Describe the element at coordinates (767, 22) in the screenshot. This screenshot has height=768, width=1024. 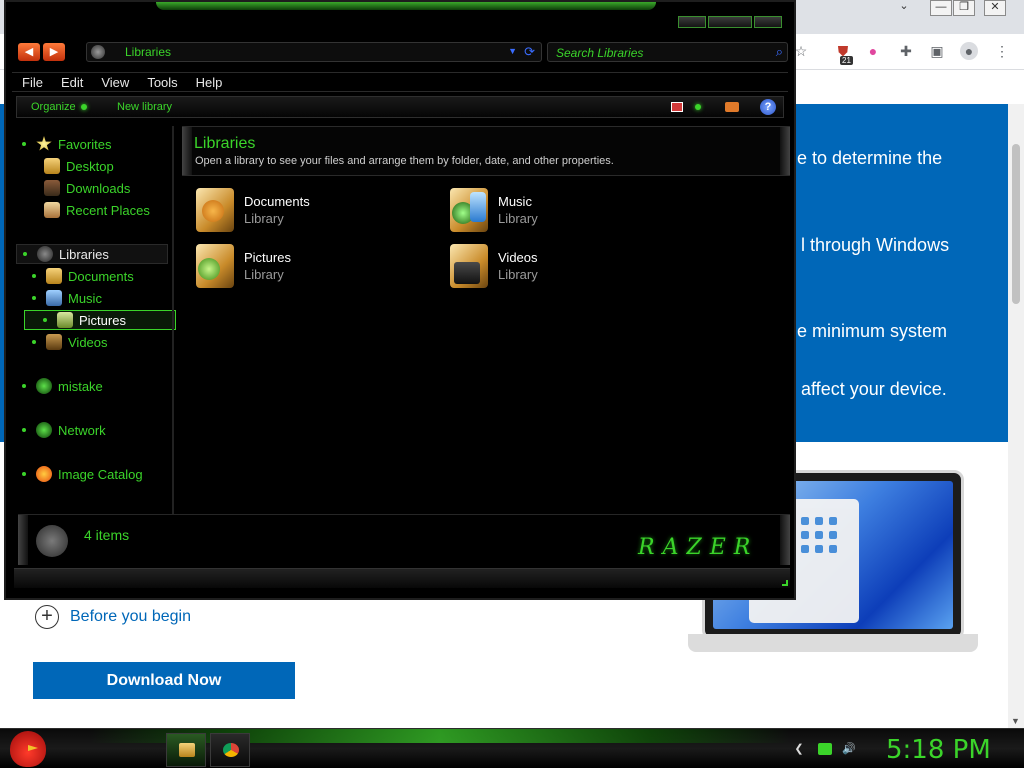
I see `close-button` at that location.